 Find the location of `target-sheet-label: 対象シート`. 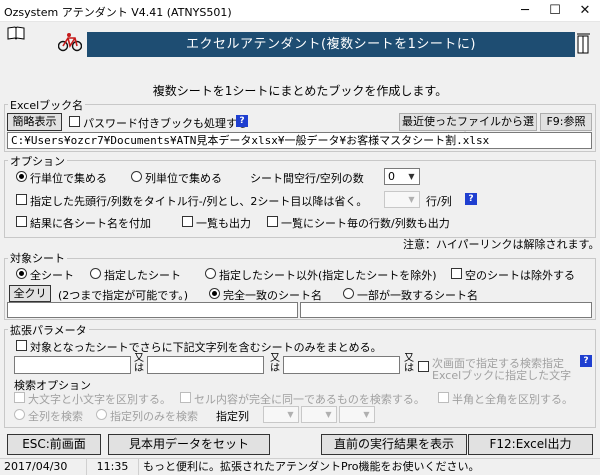

target-sheet-label: 対象シート is located at coordinates (37, 258).